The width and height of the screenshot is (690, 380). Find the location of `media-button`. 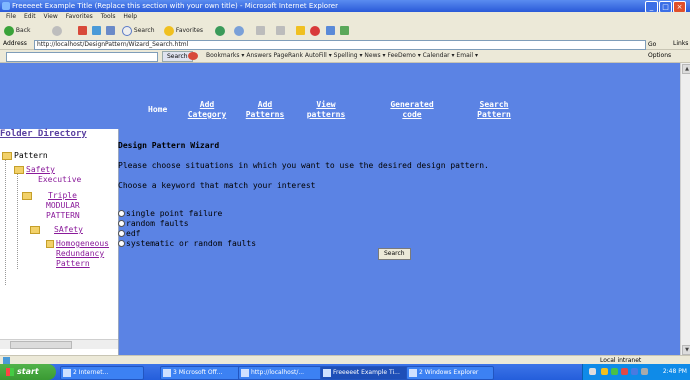

media-button is located at coordinates (220, 30).